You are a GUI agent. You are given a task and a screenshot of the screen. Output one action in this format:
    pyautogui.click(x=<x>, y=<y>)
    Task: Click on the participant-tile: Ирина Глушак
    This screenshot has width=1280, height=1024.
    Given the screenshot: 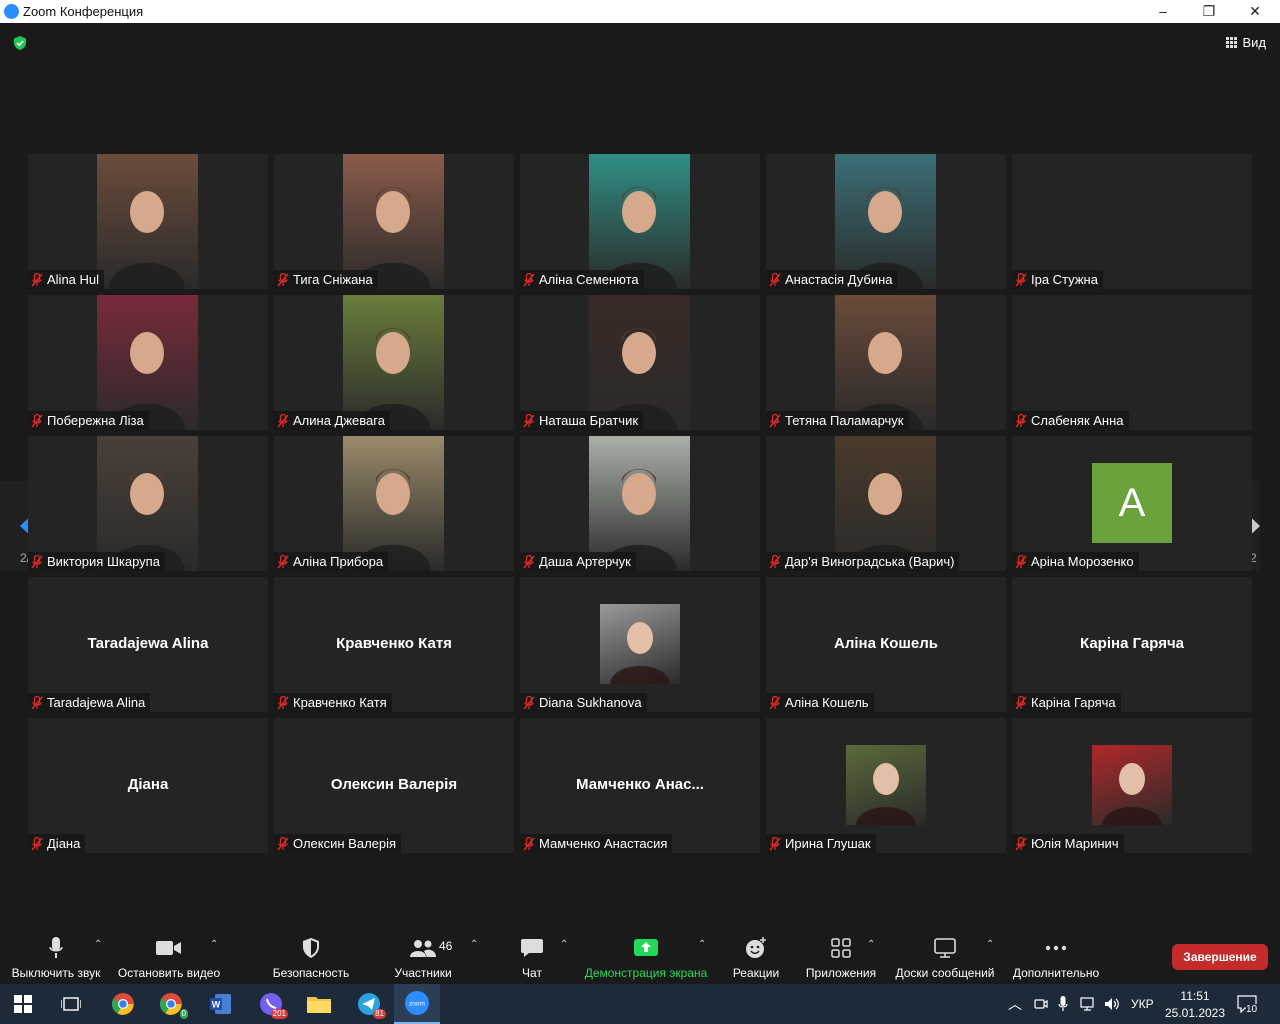 What is the action you would take?
    pyautogui.click(x=886, y=785)
    